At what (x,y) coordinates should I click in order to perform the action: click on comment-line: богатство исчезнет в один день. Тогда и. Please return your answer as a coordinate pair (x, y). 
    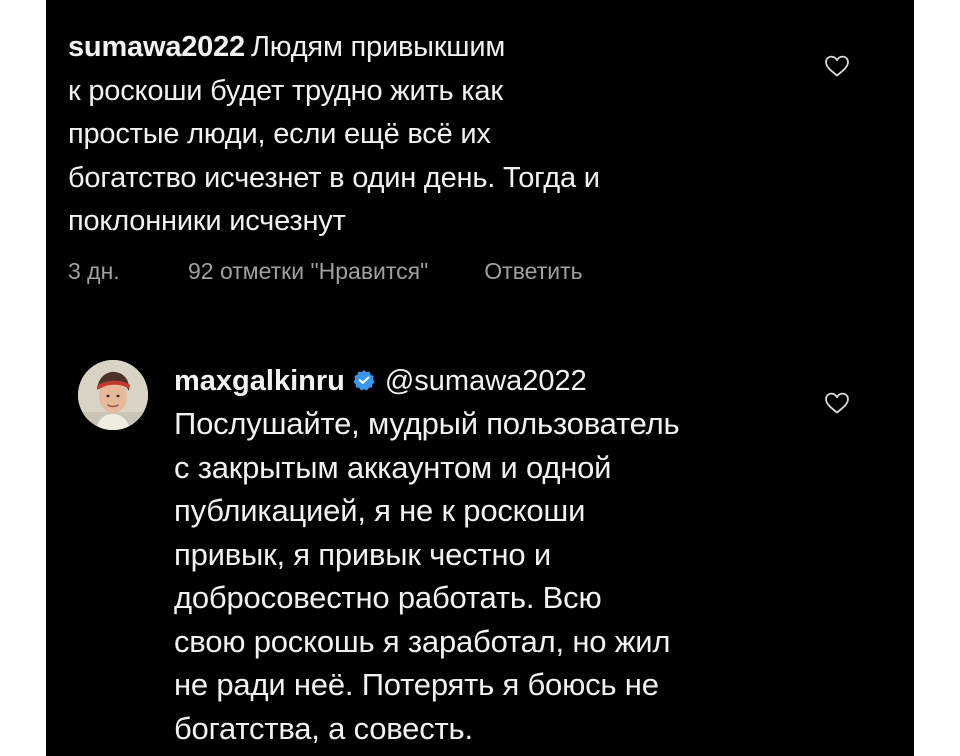
    Looking at the image, I should click on (334, 177).